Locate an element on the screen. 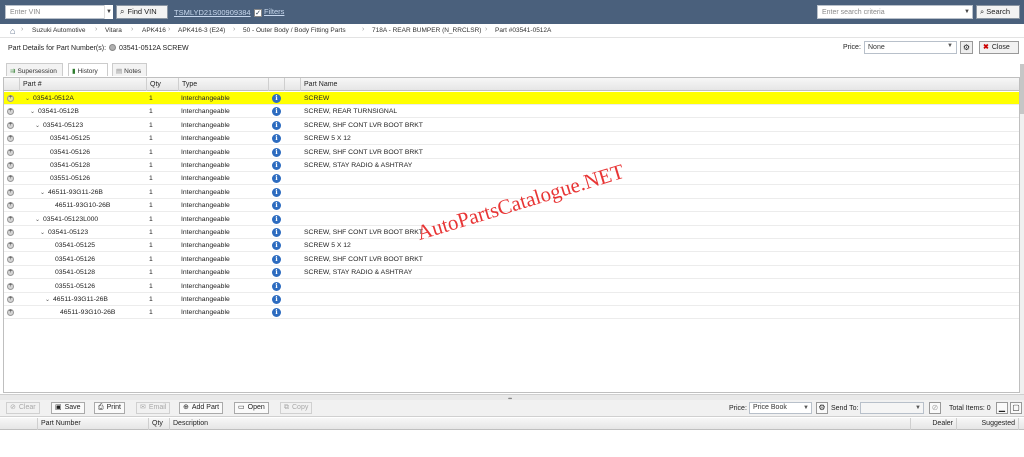  open-button: ▭ Open is located at coordinates (251, 408).